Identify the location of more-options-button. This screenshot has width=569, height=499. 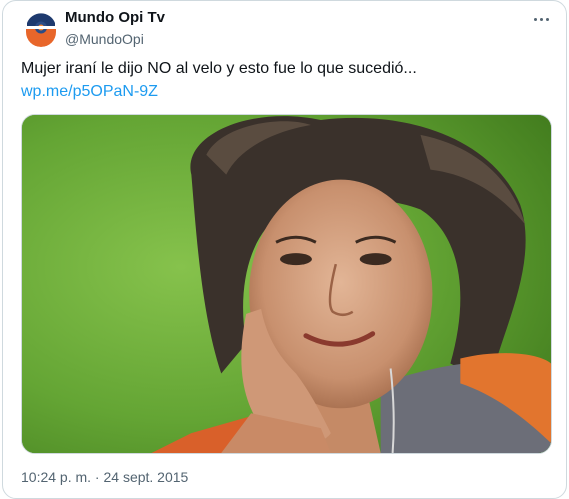
(541, 19).